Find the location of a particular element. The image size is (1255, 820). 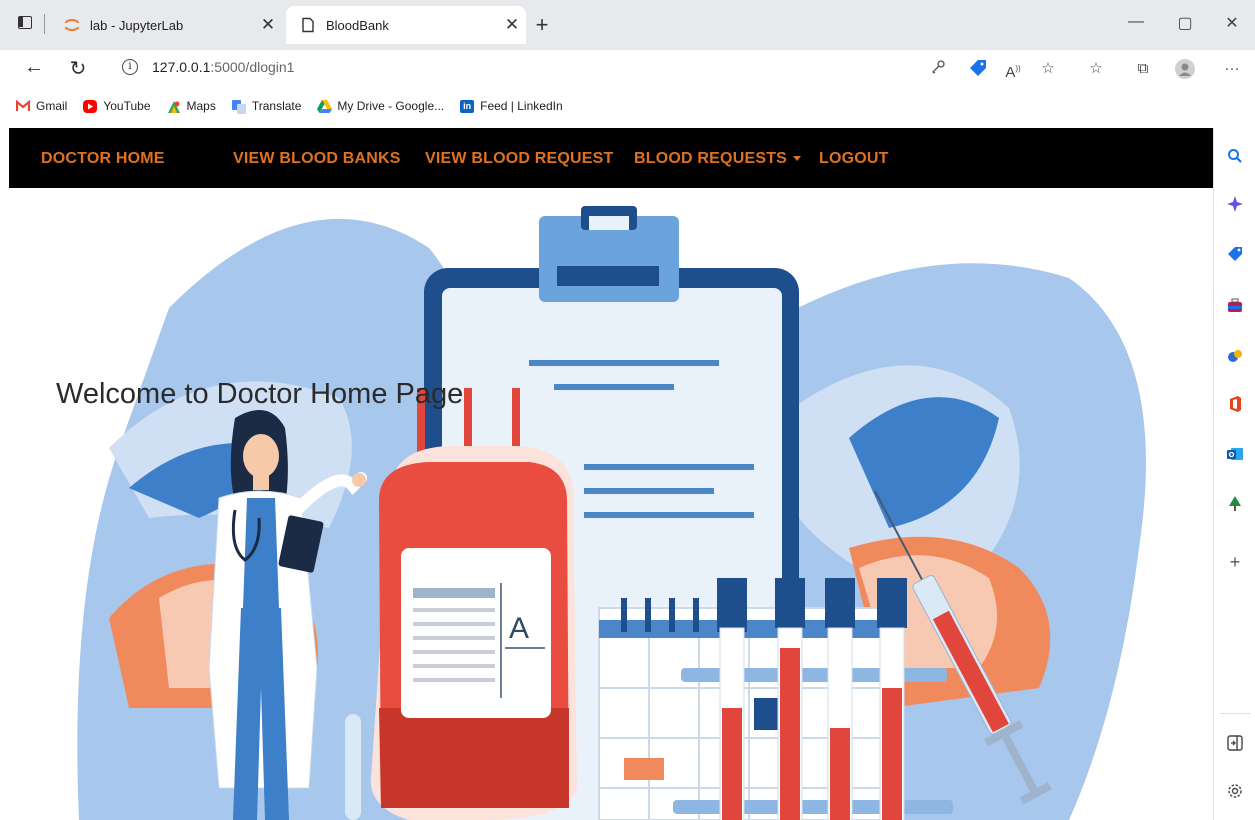

bookmark-maps: Maps is located at coordinates (191, 106).